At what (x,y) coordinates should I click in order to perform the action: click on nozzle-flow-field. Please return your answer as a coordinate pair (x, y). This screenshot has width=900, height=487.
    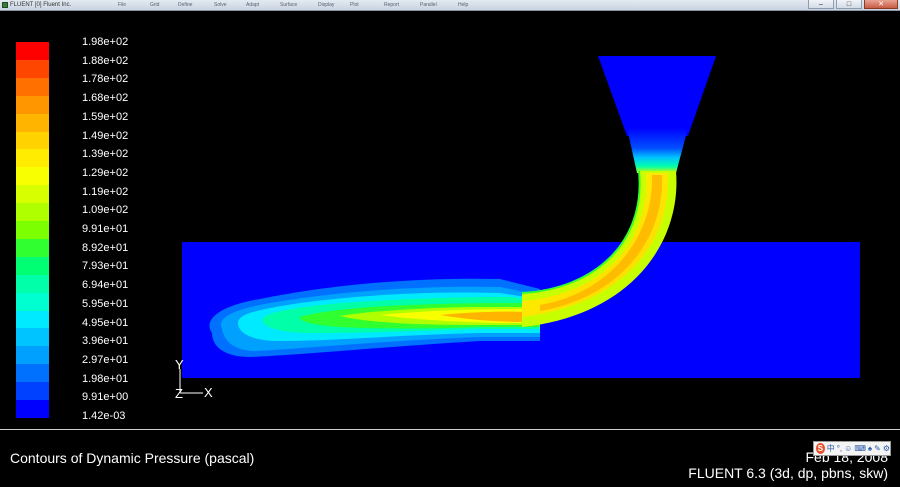
    Looking at the image, I should click on (657, 150).